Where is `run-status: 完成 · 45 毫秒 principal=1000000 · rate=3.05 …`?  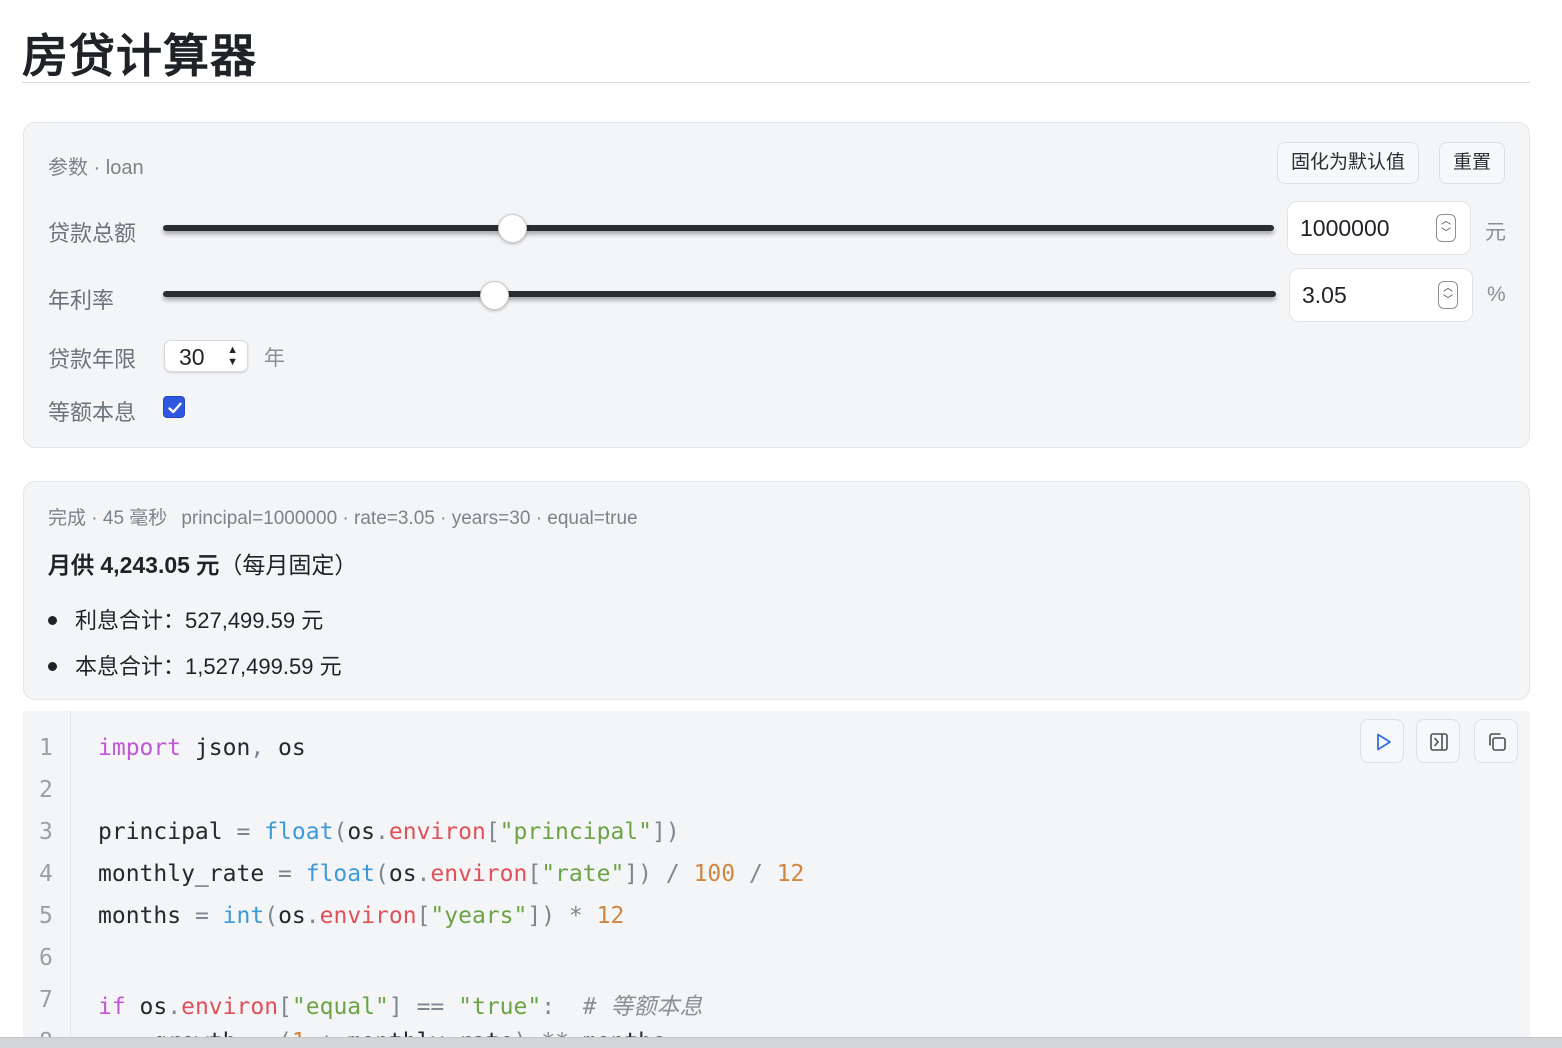 run-status: 完成 · 45 毫秒 principal=1000000 · rate=3.05 … is located at coordinates (343, 516).